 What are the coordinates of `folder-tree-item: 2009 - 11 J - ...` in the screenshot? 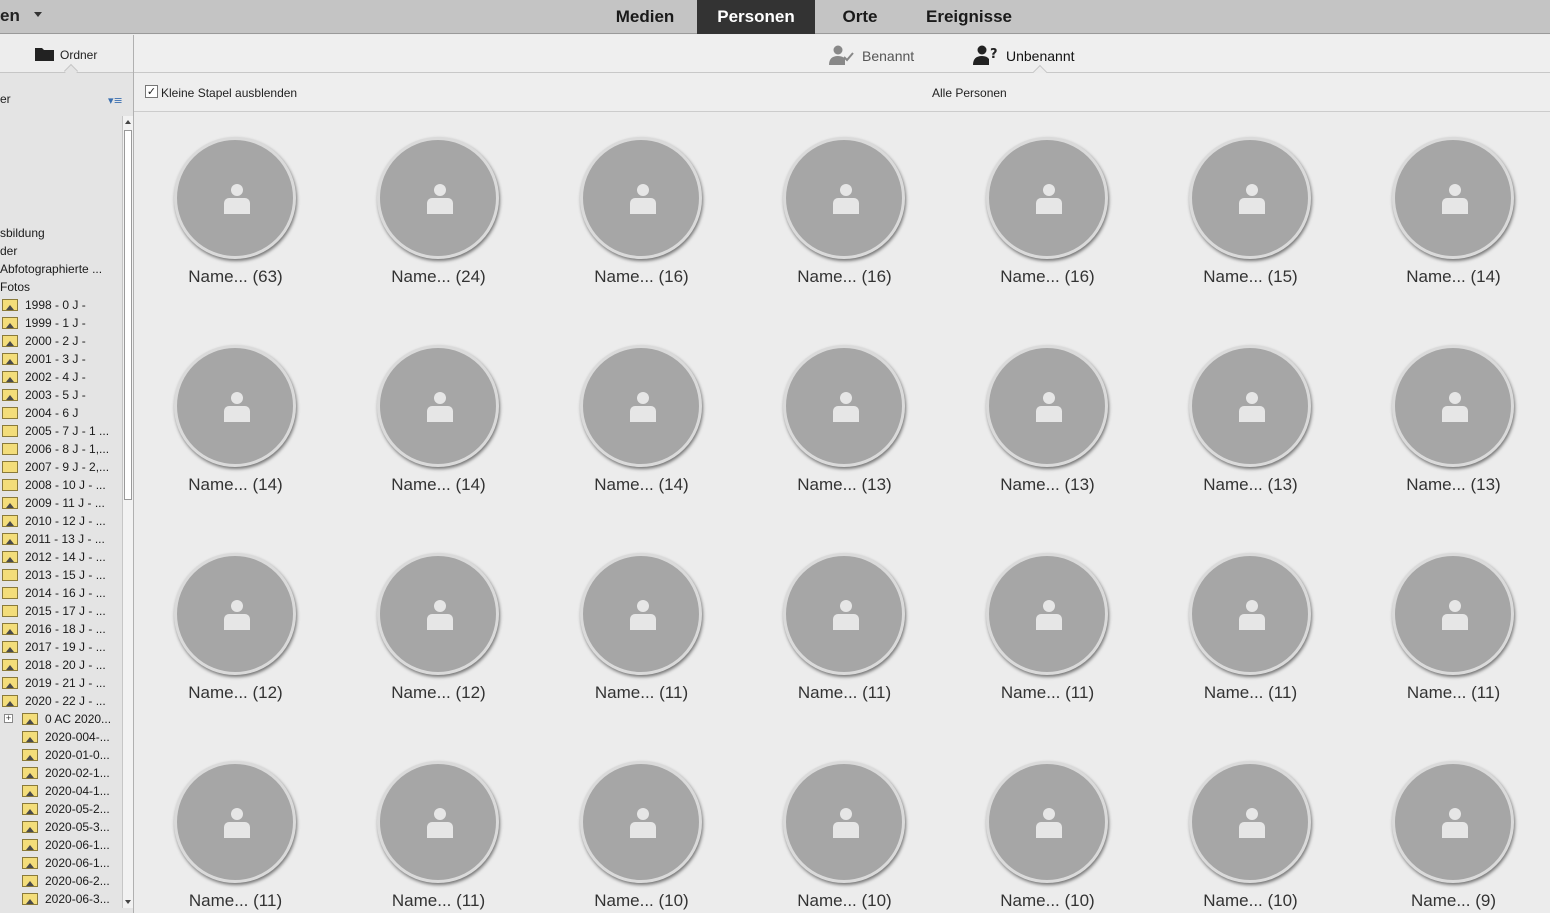 It's located at (61, 503).